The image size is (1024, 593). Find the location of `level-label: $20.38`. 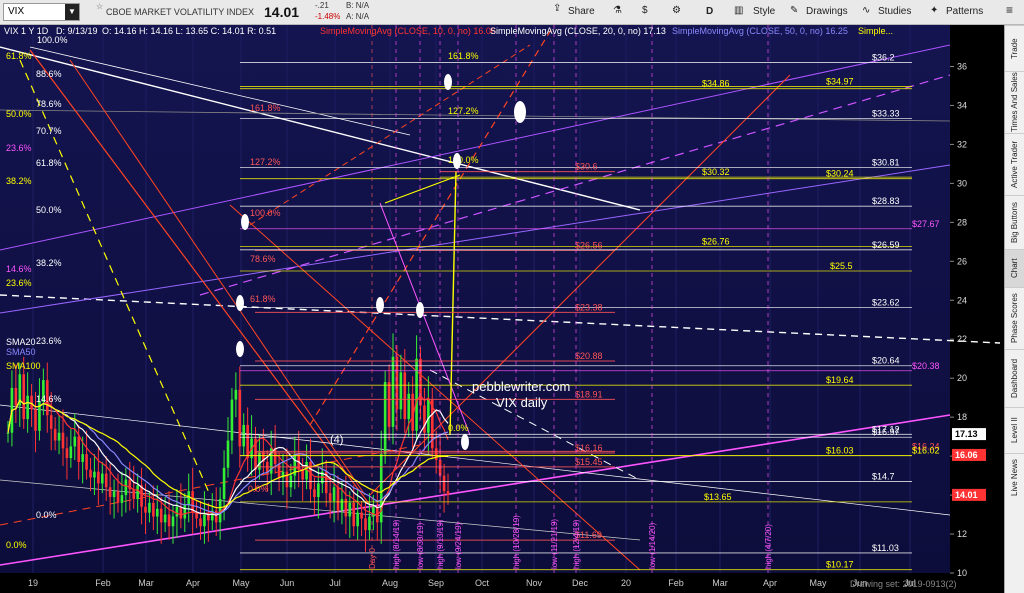

level-label: $20.38 is located at coordinates (926, 366).